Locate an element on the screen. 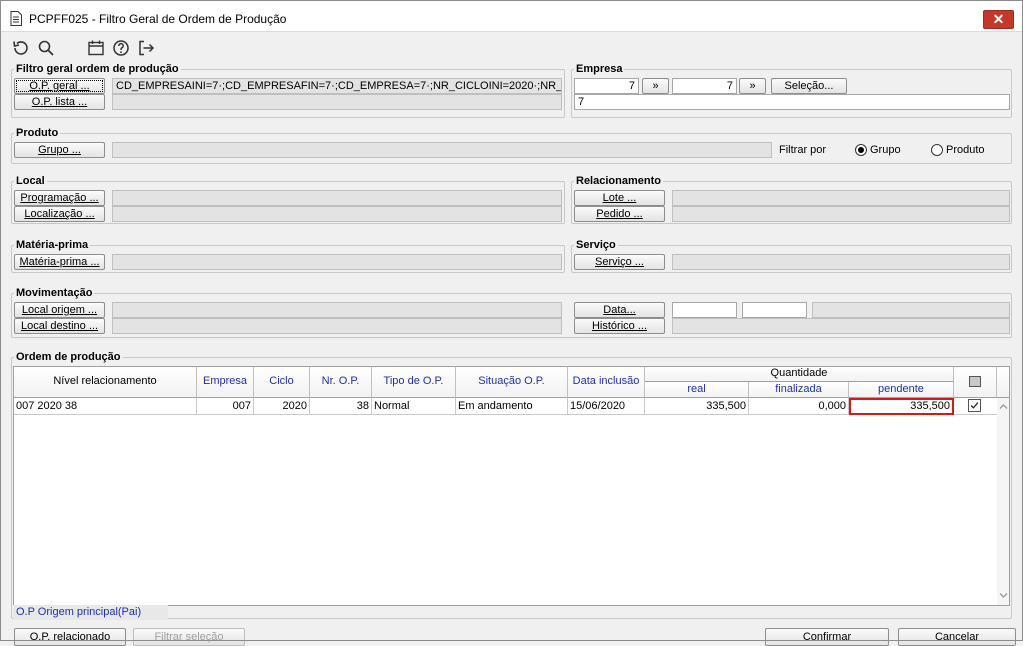 This screenshot has width=1023, height=646. ordem-producao-title: Ordem de produção is located at coordinates (68, 357).